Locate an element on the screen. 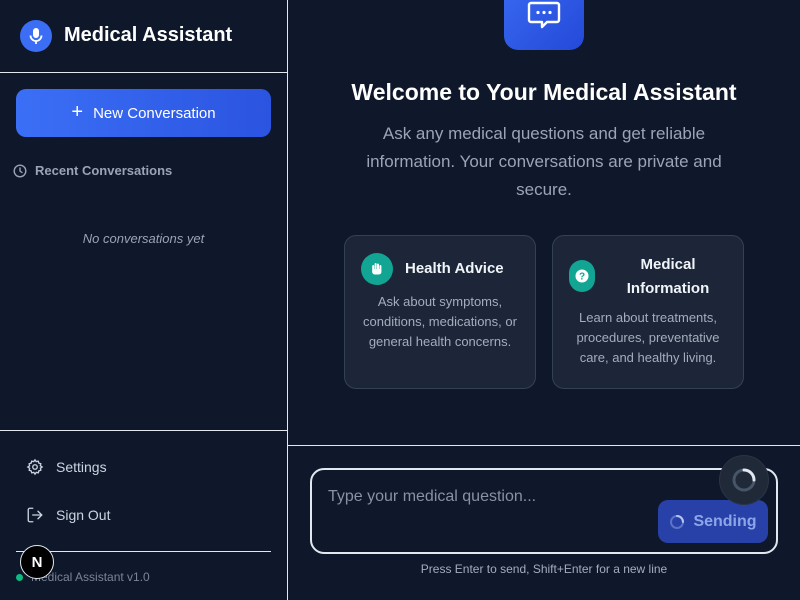 Image resolution: width=800 pixels, height=600 pixels. send-button: Sending is located at coordinates (713, 521).